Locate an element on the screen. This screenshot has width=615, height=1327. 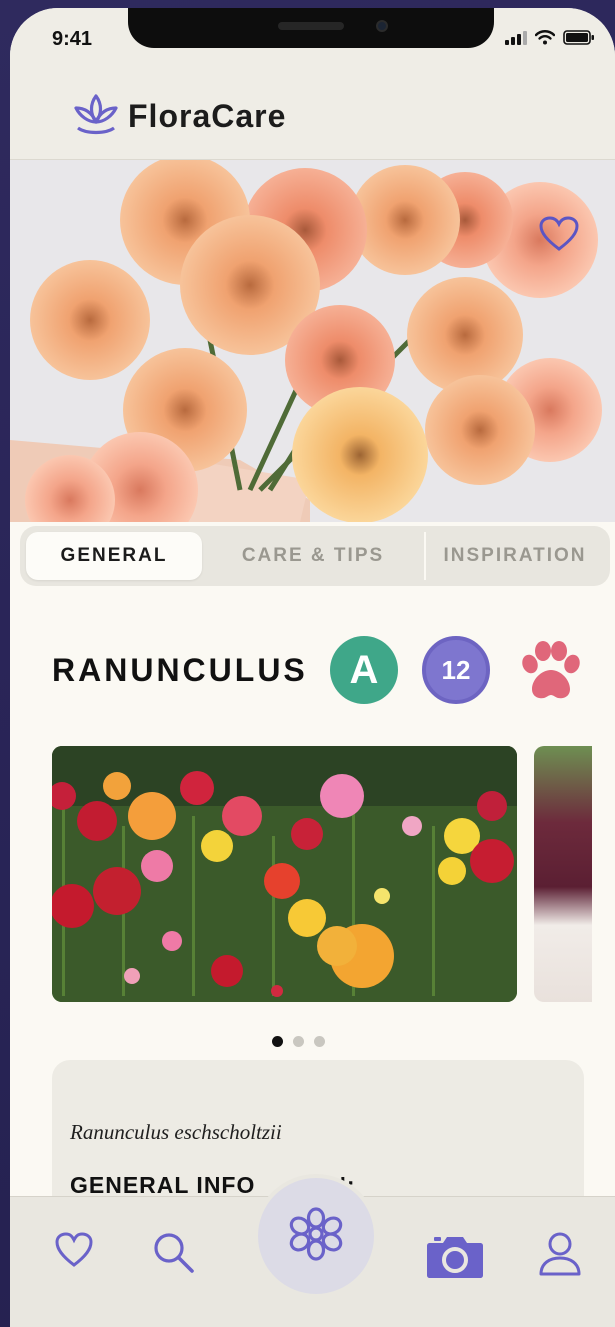
lotus-logo-icon is located at coordinates (96, 116).